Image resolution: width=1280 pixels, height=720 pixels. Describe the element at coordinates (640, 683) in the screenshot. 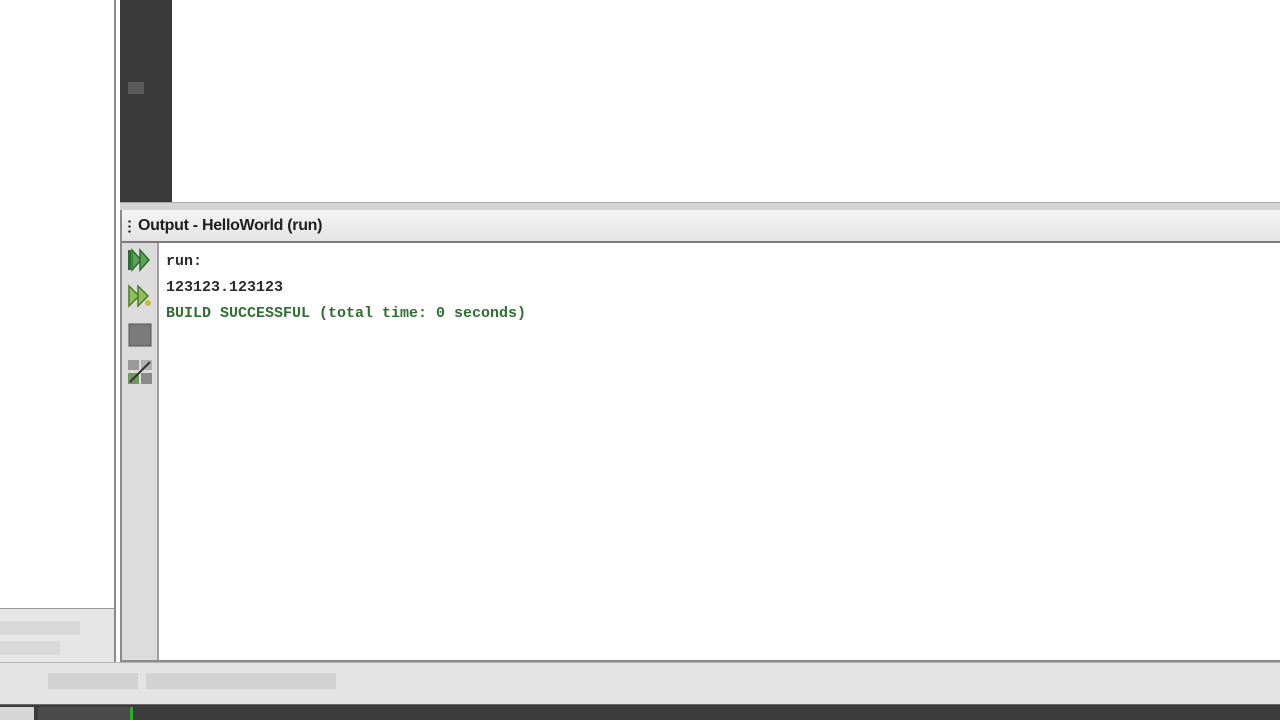

I see `status-bar` at that location.